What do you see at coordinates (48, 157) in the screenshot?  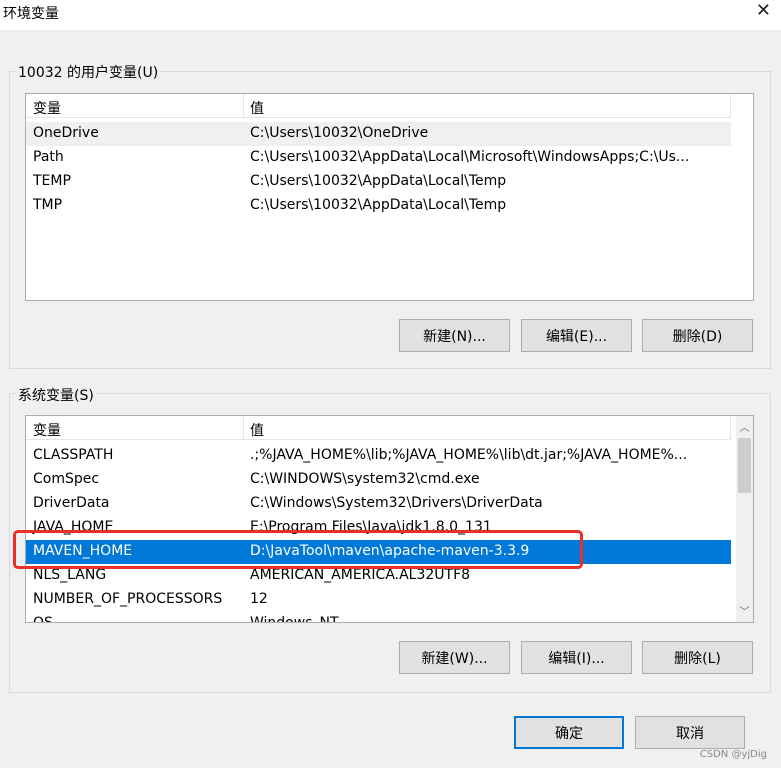 I see `variable-name: Path` at bounding box center [48, 157].